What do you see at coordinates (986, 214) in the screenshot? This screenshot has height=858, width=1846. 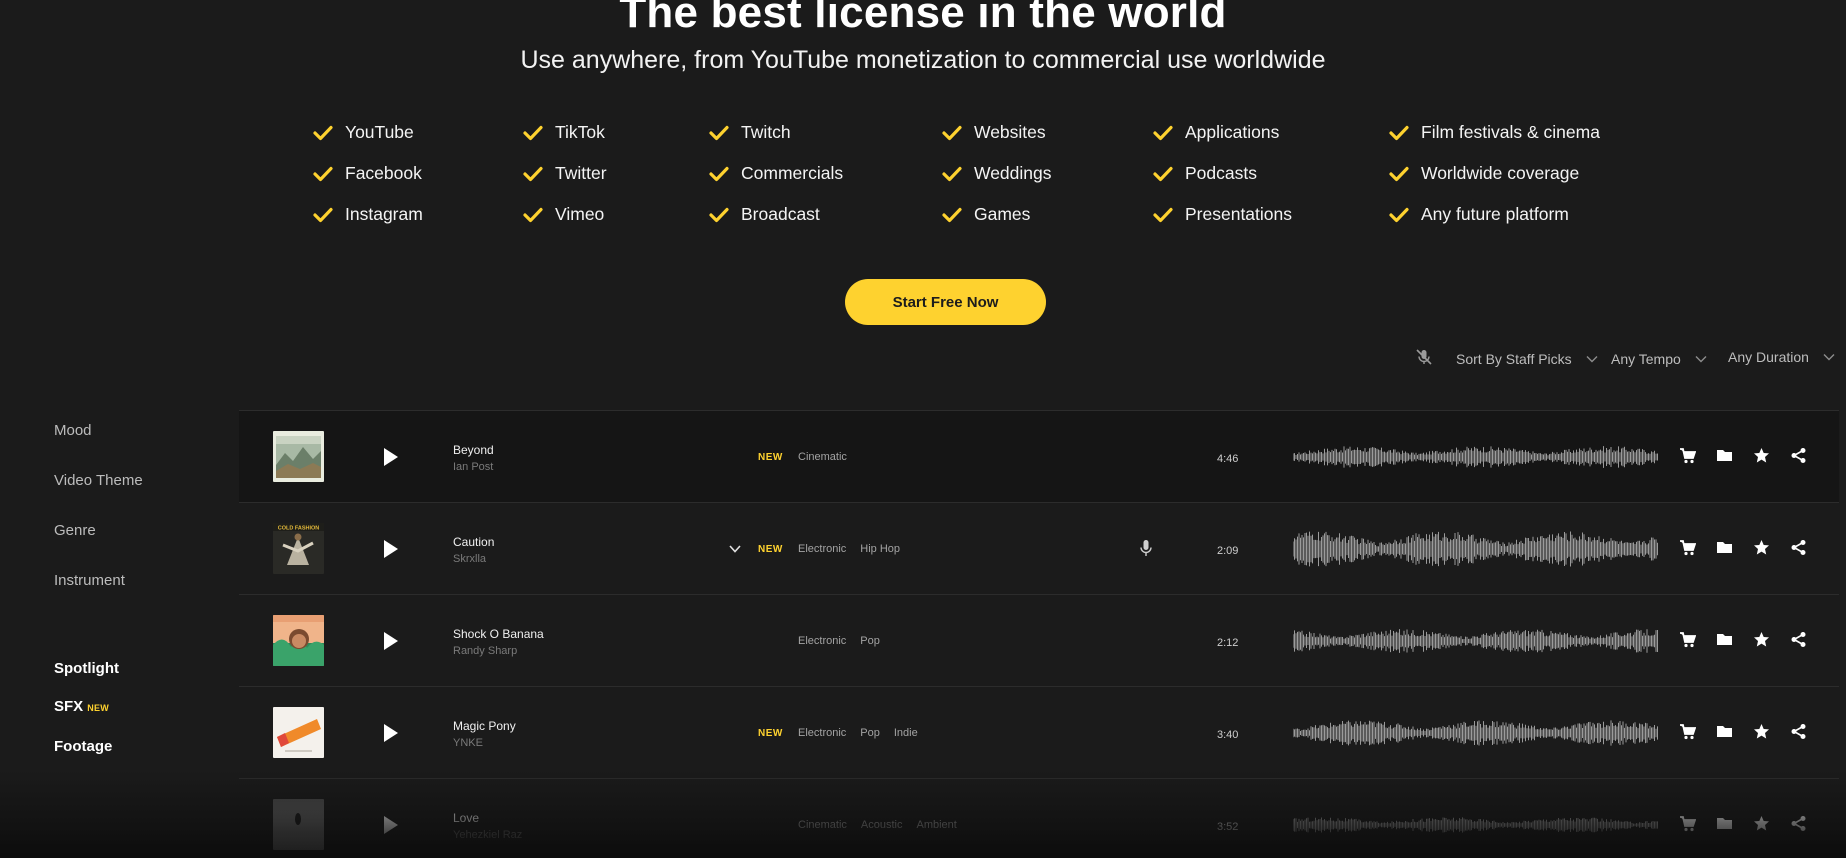 I see `feature-item: Games` at bounding box center [986, 214].